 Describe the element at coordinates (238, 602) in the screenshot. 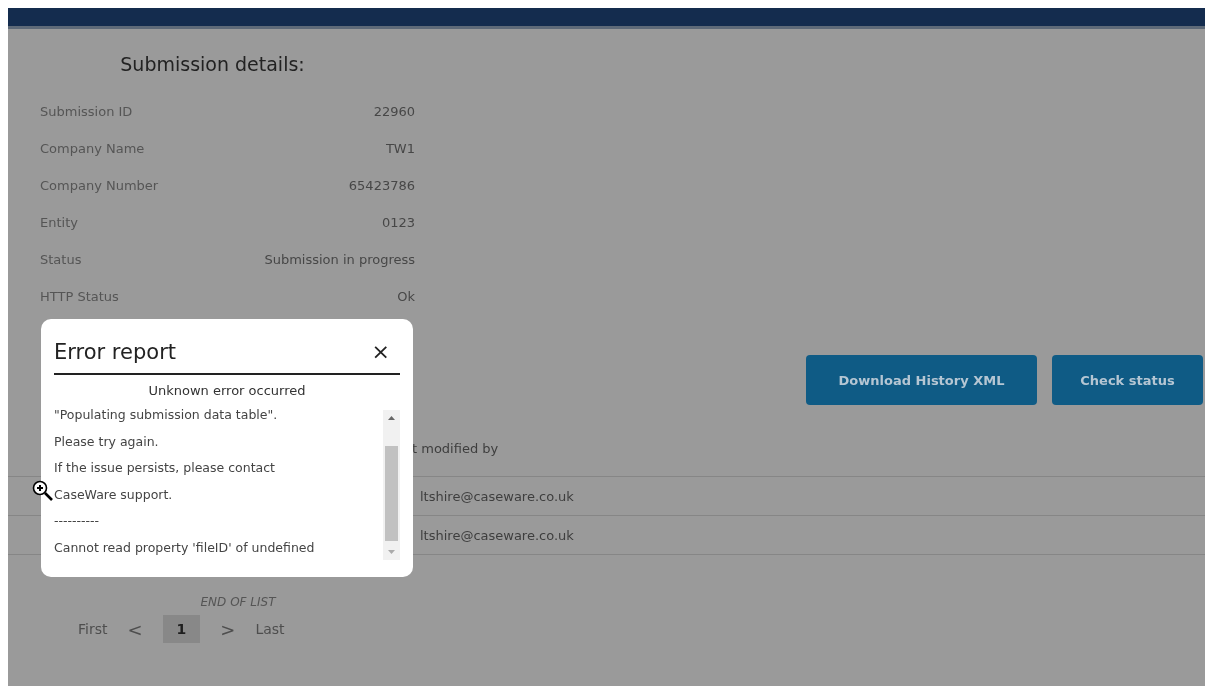

I see `end-of-list-label: END OF LIST` at that location.